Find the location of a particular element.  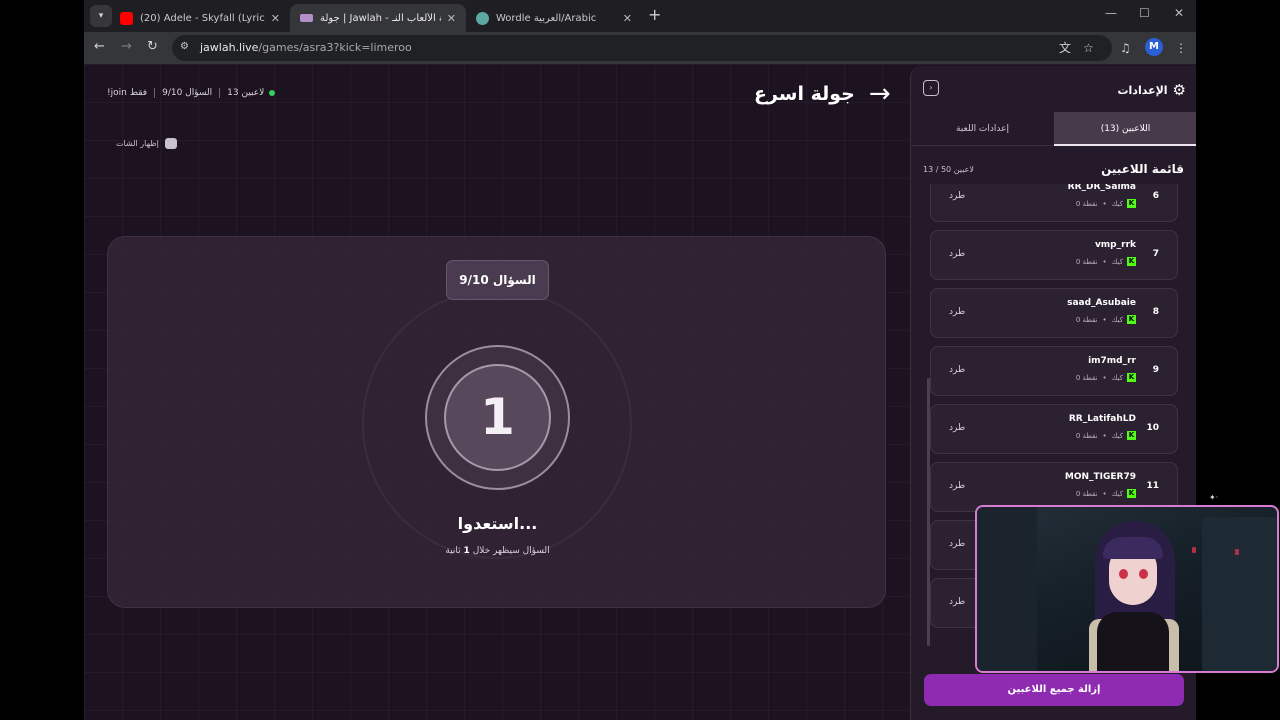

player-rank: 6 is located at coordinates (1155, 196).